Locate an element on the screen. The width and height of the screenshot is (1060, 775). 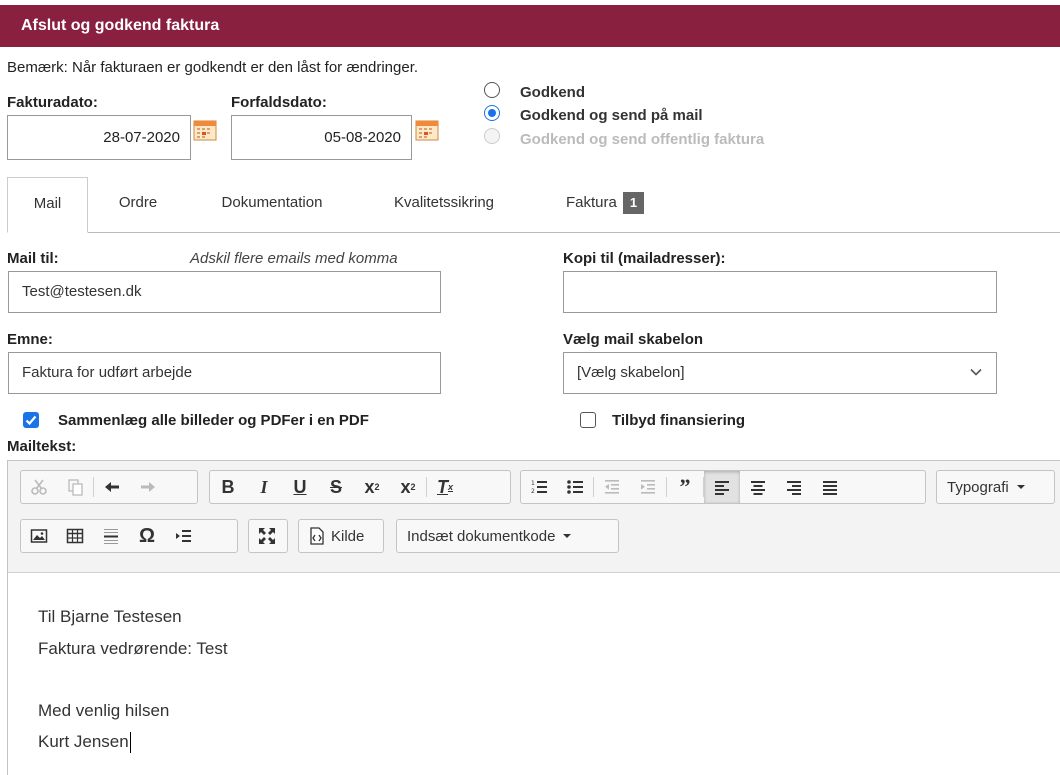
body-line-subject: Faktura vedrørende: Test is located at coordinates (133, 648).